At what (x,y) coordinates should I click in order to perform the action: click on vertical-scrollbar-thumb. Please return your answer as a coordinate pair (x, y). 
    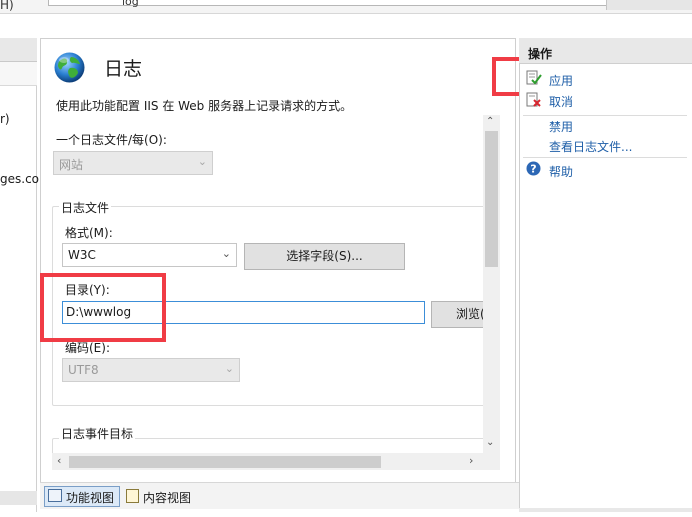
    Looking at the image, I should click on (491, 199).